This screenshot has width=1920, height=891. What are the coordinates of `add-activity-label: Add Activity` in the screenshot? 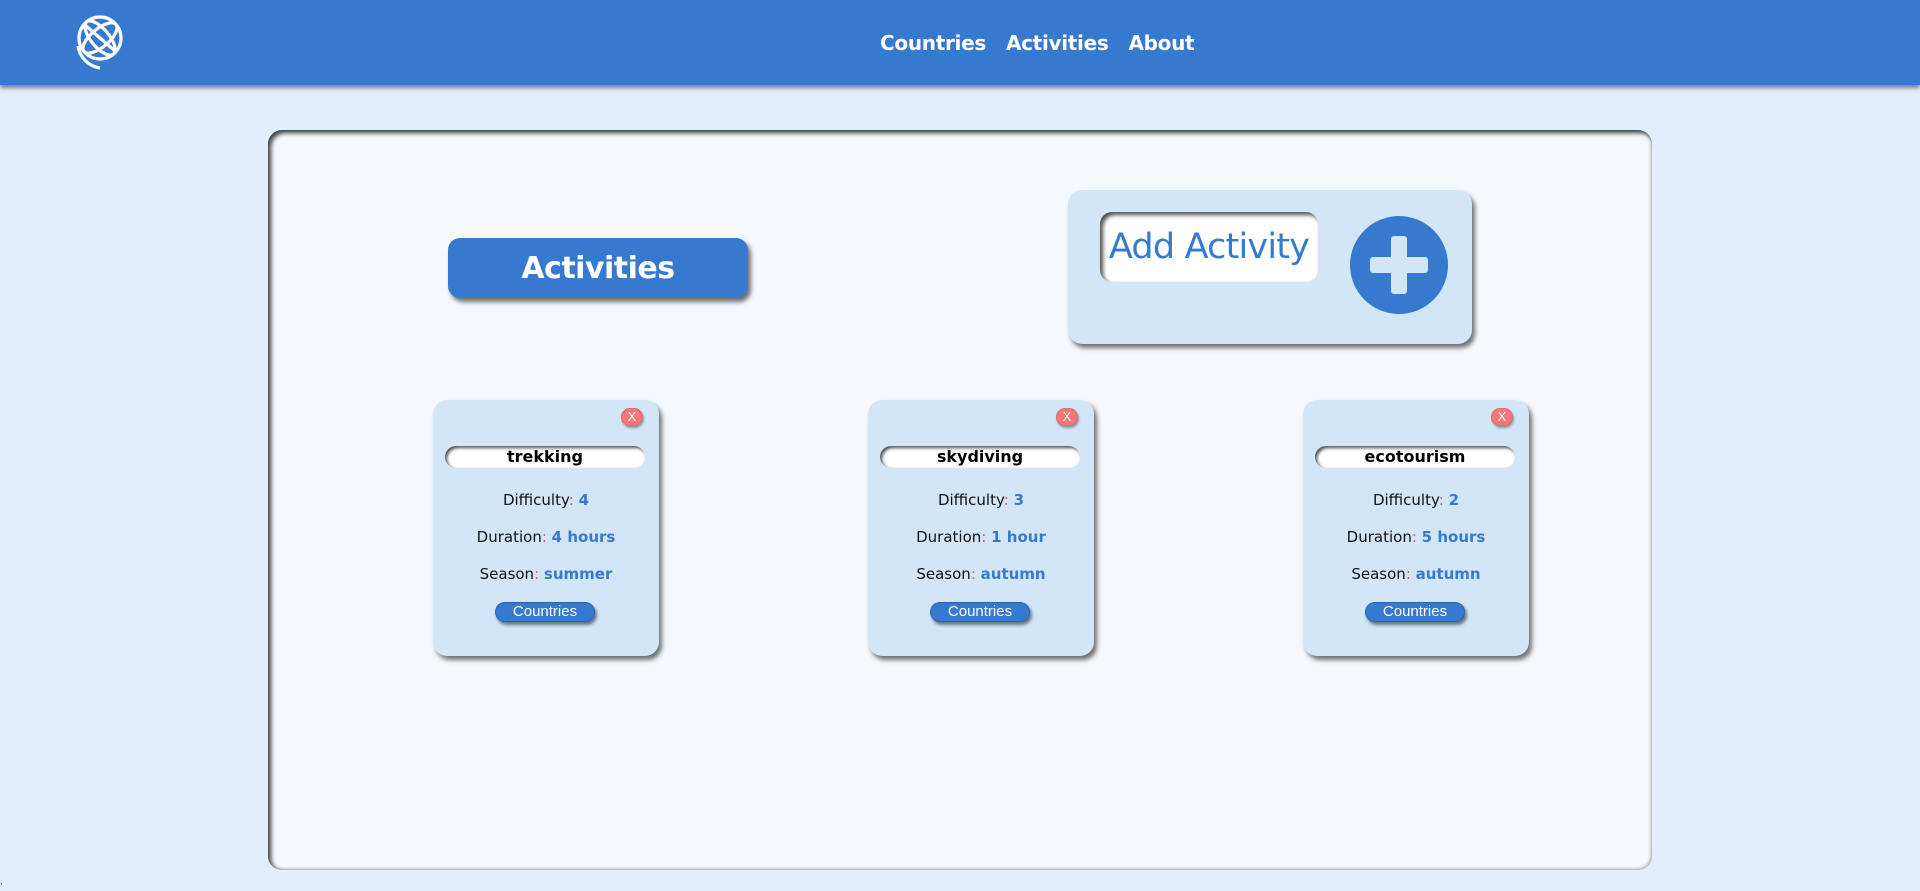 It's located at (1209, 247).